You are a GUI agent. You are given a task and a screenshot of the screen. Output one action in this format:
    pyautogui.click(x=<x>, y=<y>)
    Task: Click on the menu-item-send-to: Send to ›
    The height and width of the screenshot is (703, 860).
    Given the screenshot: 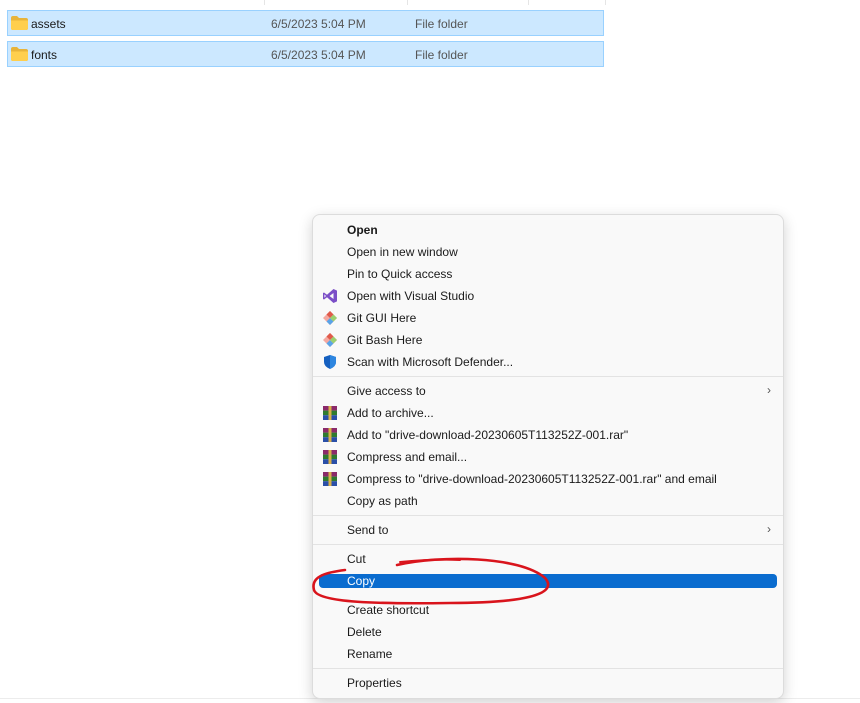 What is the action you would take?
    pyautogui.click(x=548, y=530)
    